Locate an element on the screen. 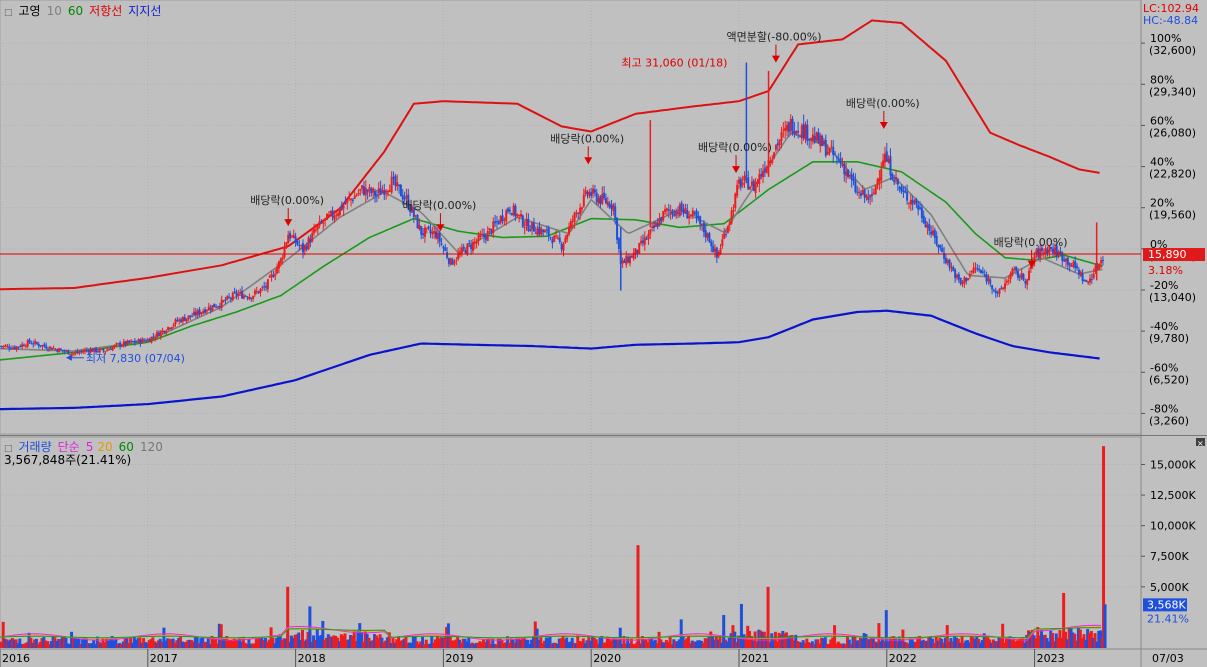 The image size is (1207, 667). ma10-label: 10 is located at coordinates (54, 11).